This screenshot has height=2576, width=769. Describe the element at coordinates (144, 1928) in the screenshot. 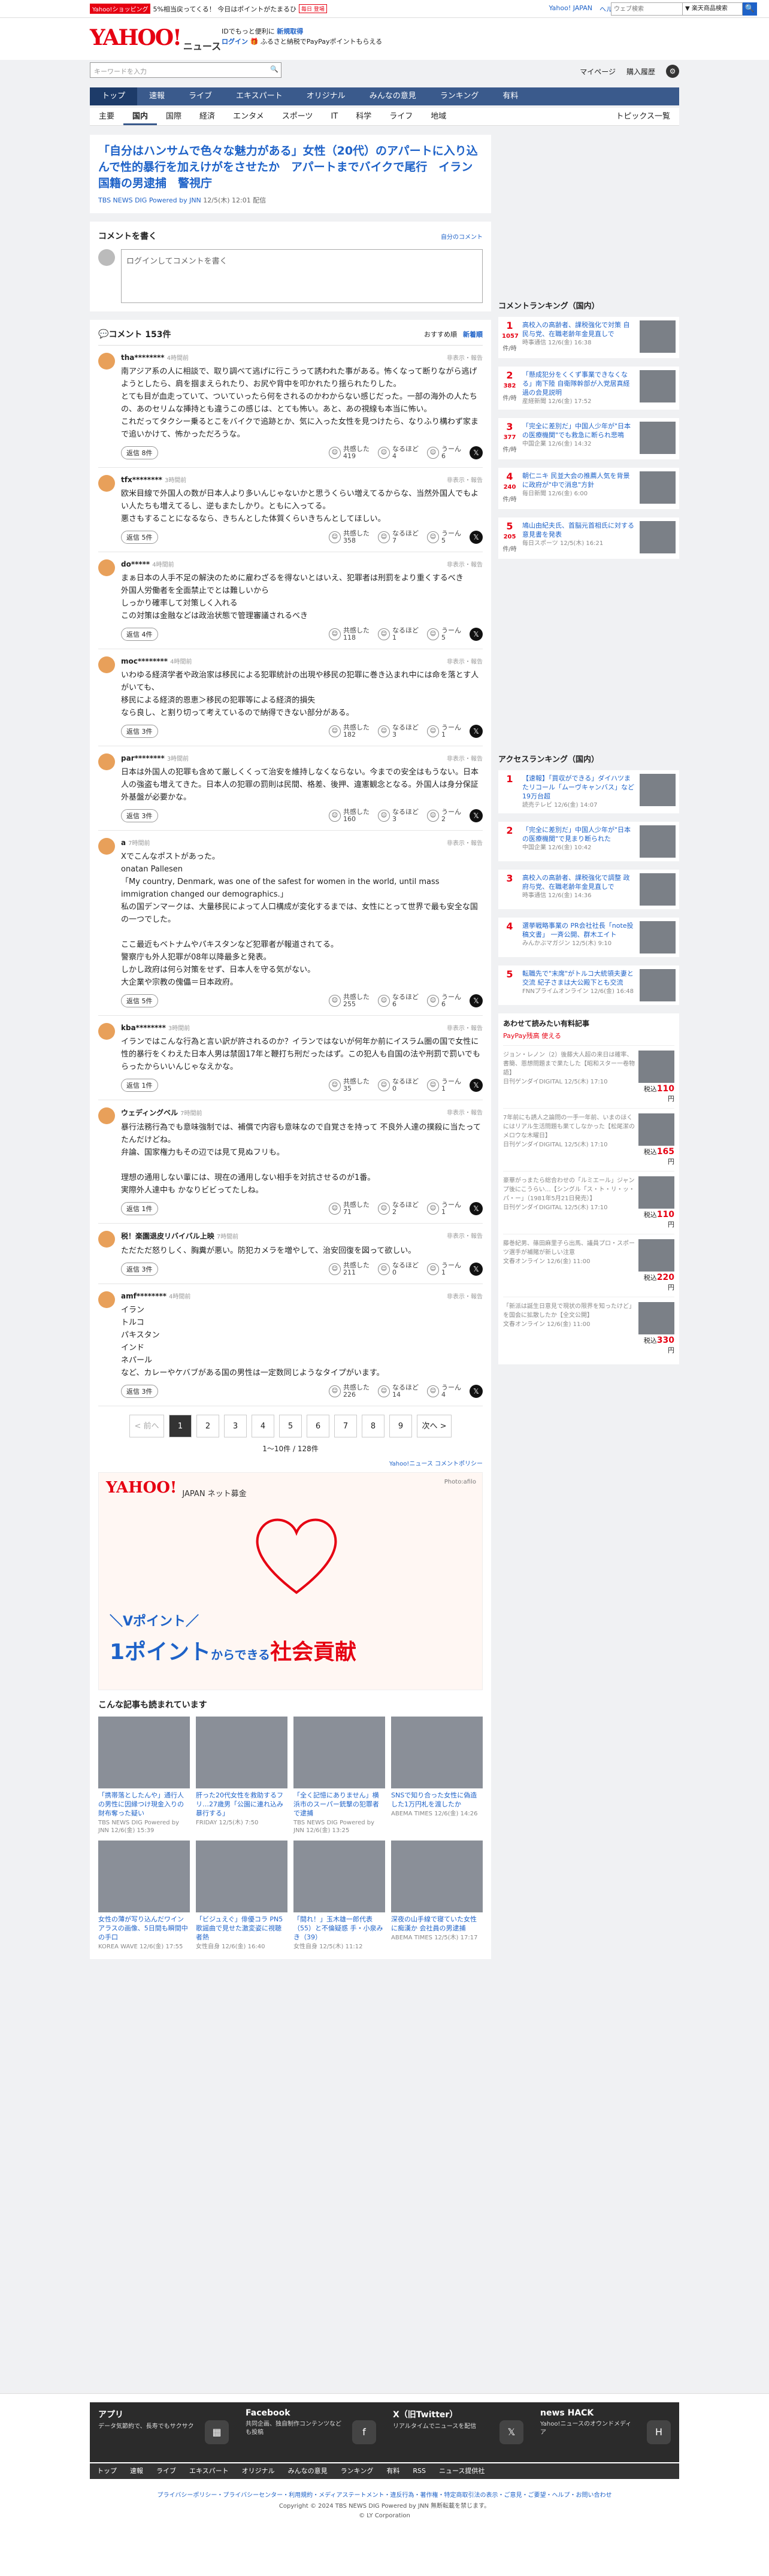

I see `reco-title-text: 女性の薄が写り込んだワインアラスの画像、5日間も瞬間中の手口` at that location.